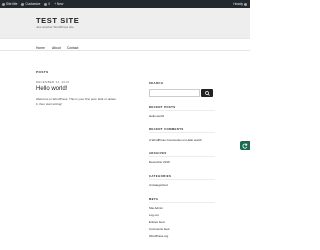 This screenshot has height=250, width=320. Describe the element at coordinates (158, 153) in the screenshot. I see `archives-title: ARCHIVES` at that location.